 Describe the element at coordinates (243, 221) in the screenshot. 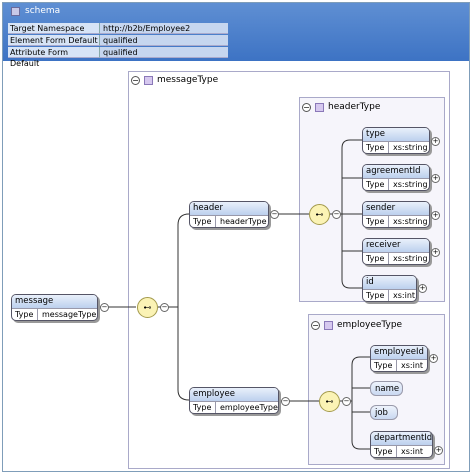

I see `type-value: headerType` at that location.